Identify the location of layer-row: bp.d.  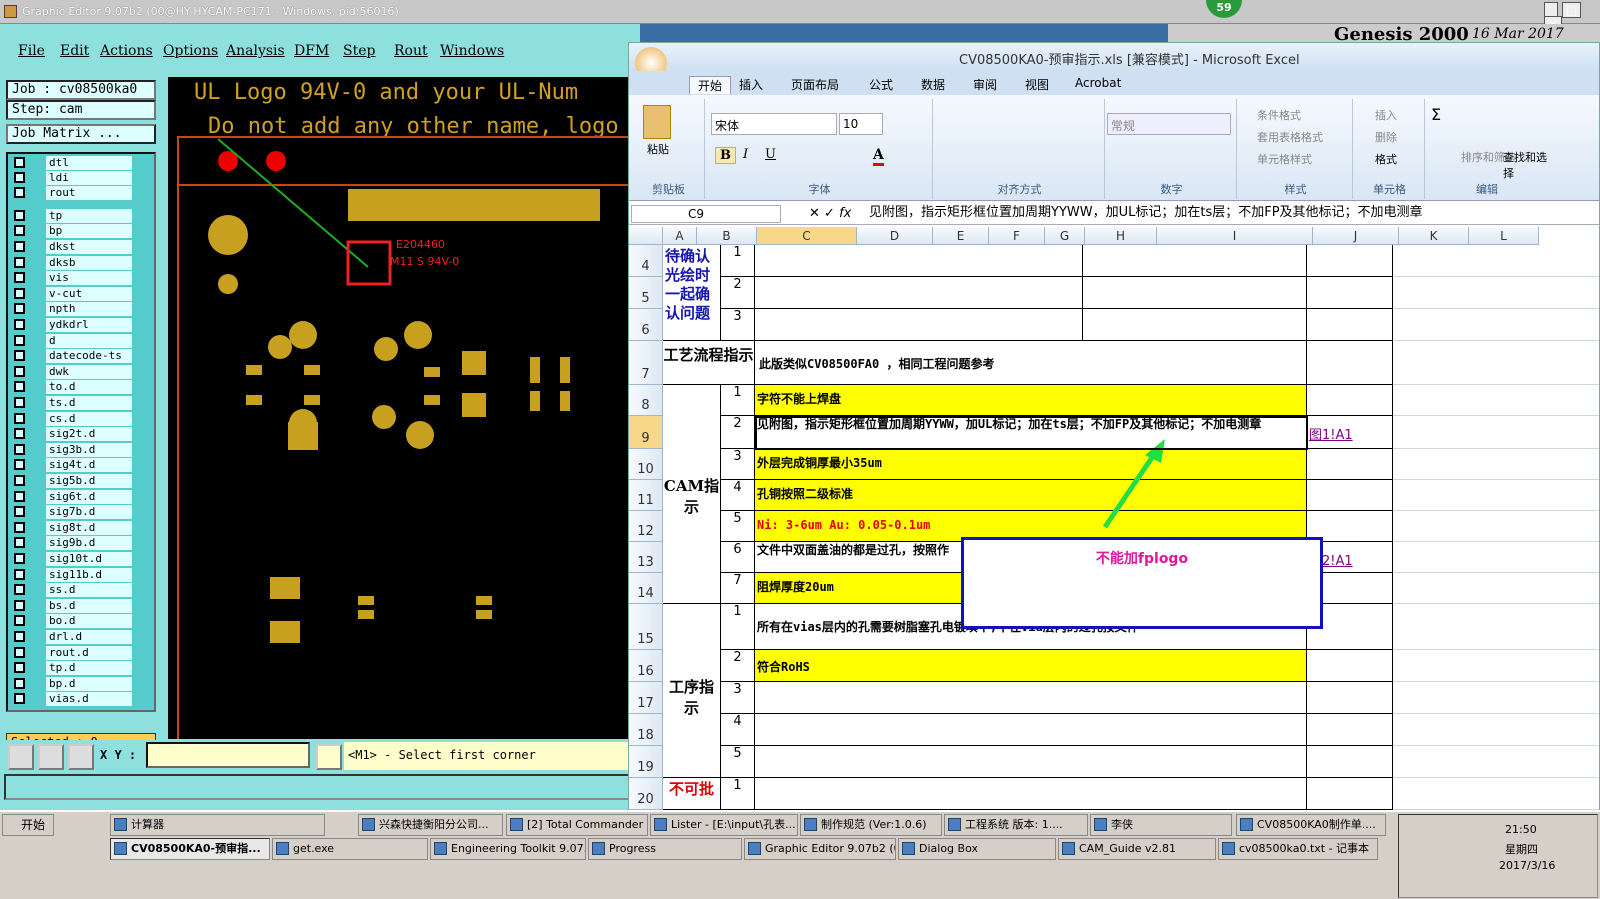
(72, 683).